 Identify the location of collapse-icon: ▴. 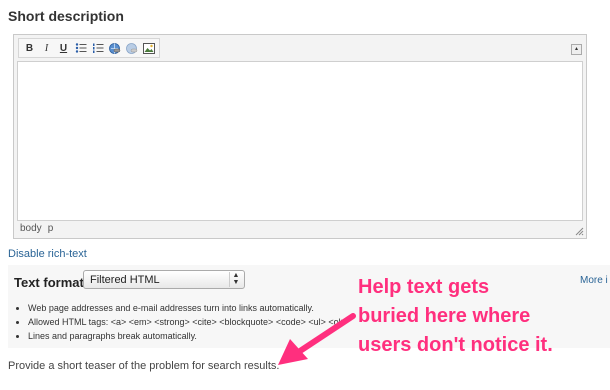
(576, 49).